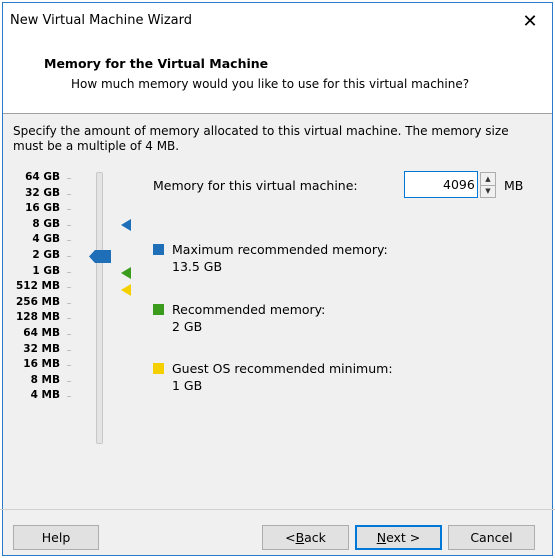 The image size is (555, 558). I want to click on scale-label: 2 GB, so click(46, 255).